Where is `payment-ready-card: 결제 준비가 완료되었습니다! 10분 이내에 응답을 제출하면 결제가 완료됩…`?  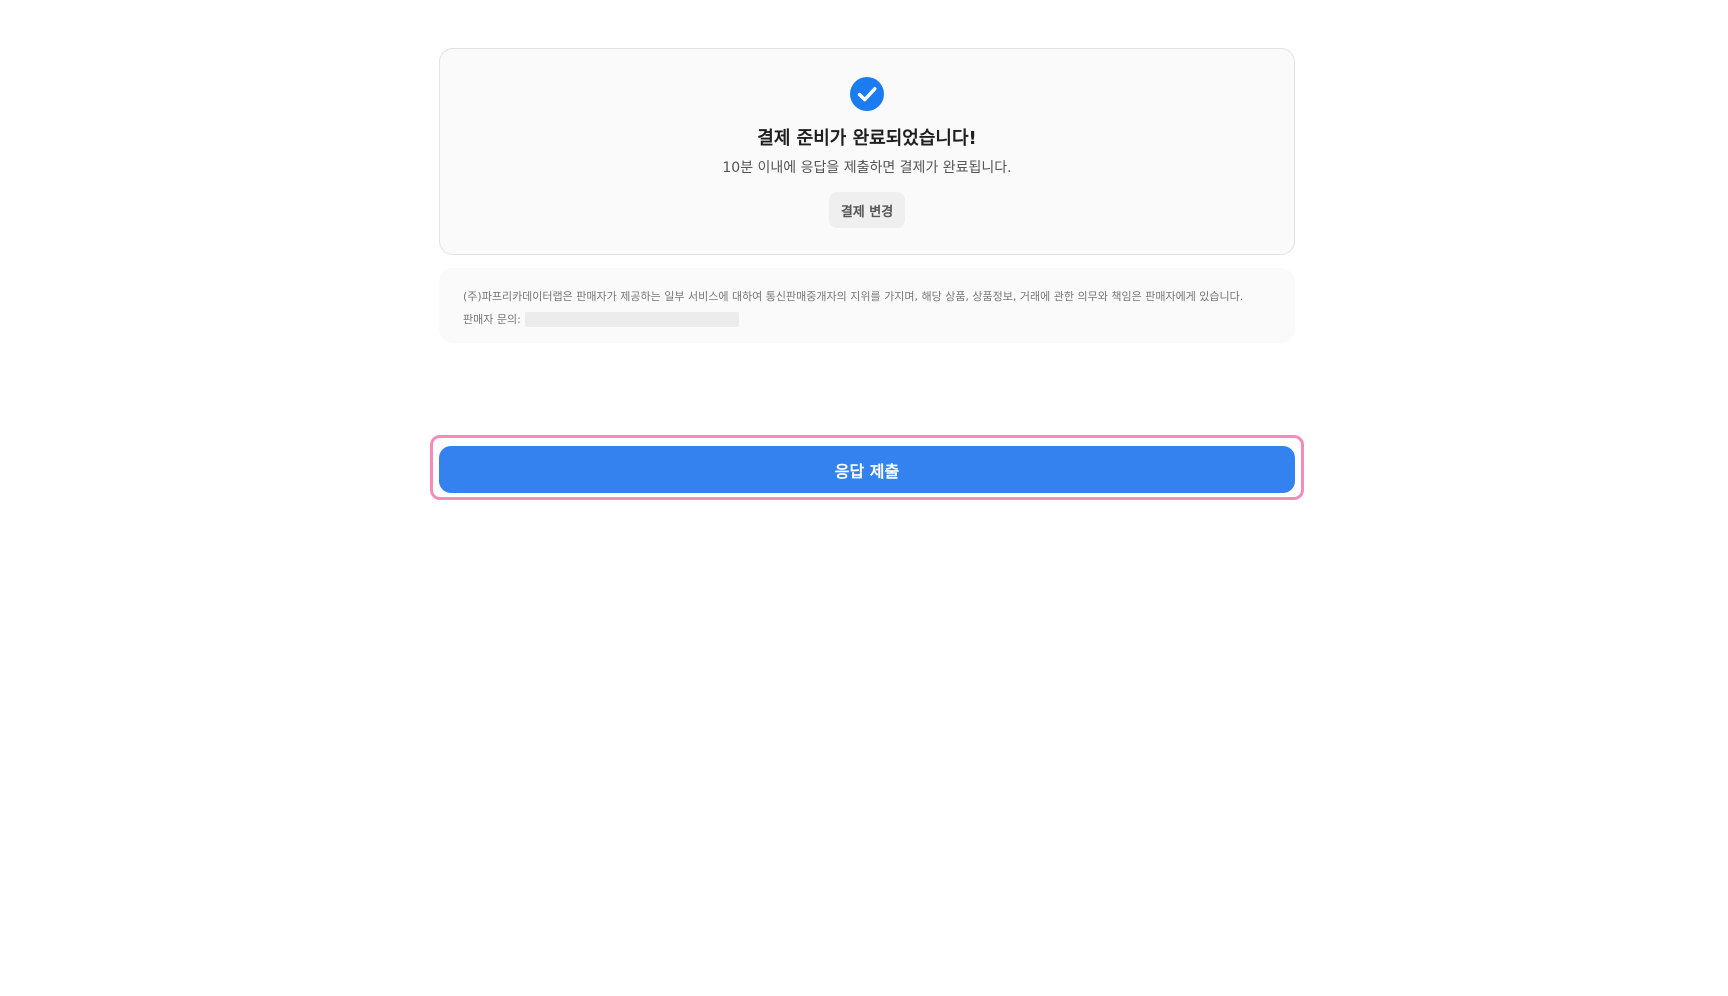
payment-ready-card: 결제 준비가 완료되었습니다! 10분 이내에 응답을 제출하면 결제가 완료됩… is located at coordinates (867, 151).